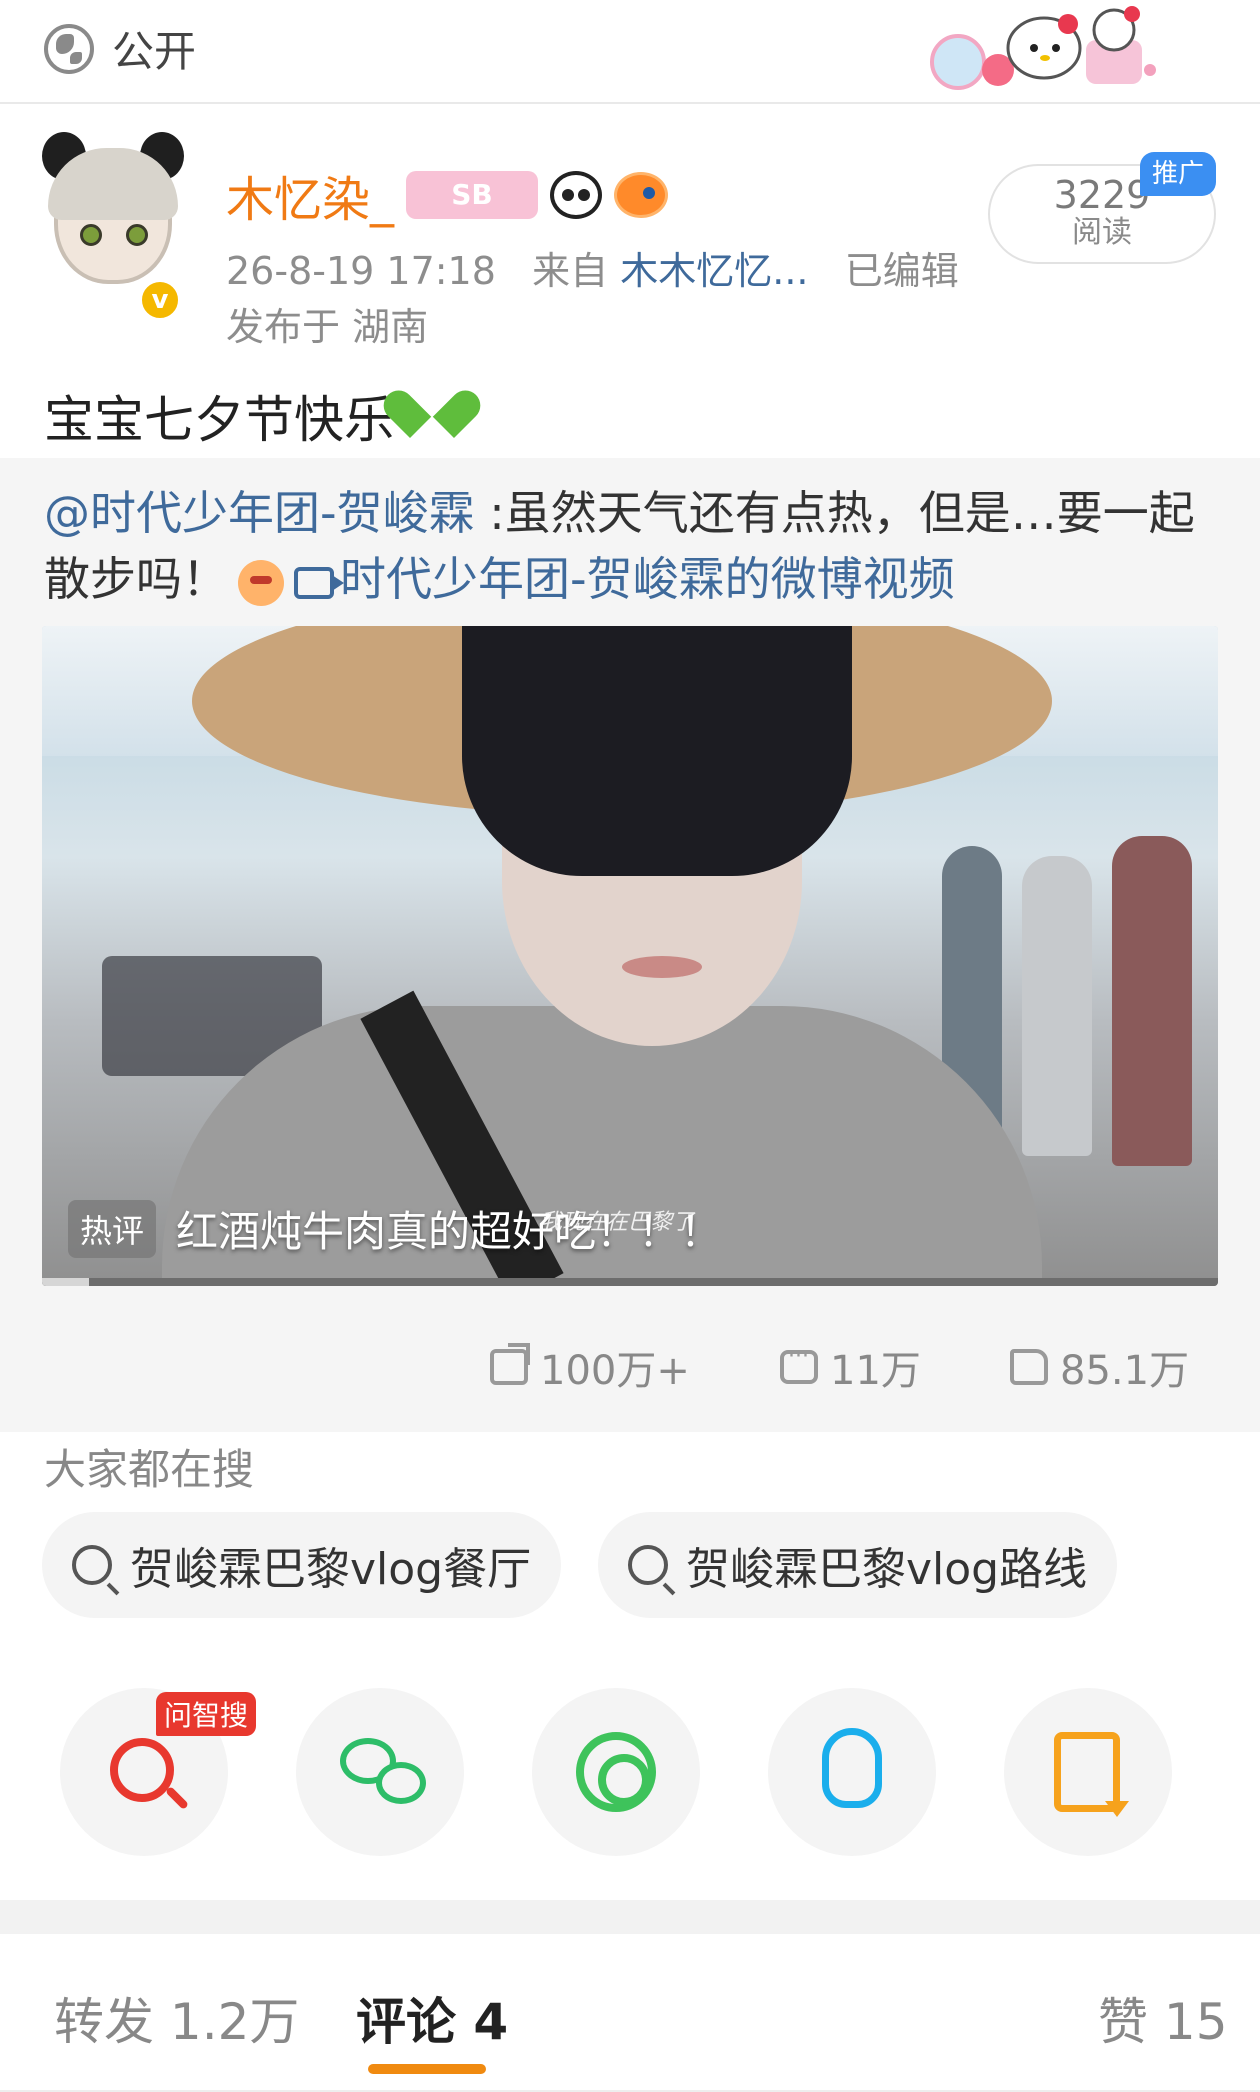 Image resolution: width=1260 pixels, height=2092 pixels. Describe the element at coordinates (261, 582) in the screenshot. I see `bear-emoji-icon` at that location.